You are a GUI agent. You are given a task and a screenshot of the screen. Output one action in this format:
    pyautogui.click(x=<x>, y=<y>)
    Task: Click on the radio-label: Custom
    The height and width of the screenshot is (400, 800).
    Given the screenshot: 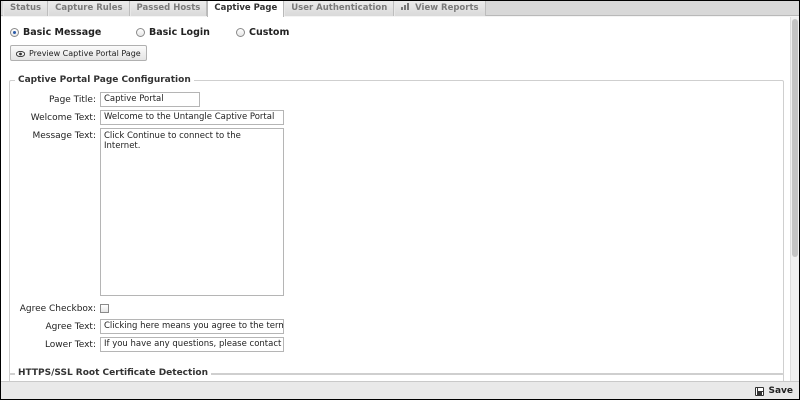 What is the action you would take?
    pyautogui.click(x=269, y=32)
    